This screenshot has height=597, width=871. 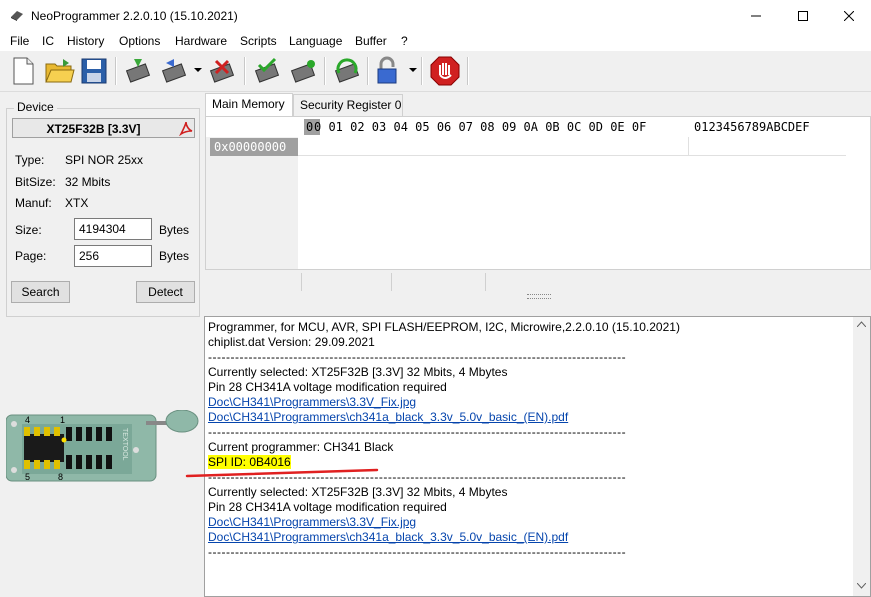 What do you see at coordinates (174, 230) in the screenshot?
I see `size-unit: Bytes` at bounding box center [174, 230].